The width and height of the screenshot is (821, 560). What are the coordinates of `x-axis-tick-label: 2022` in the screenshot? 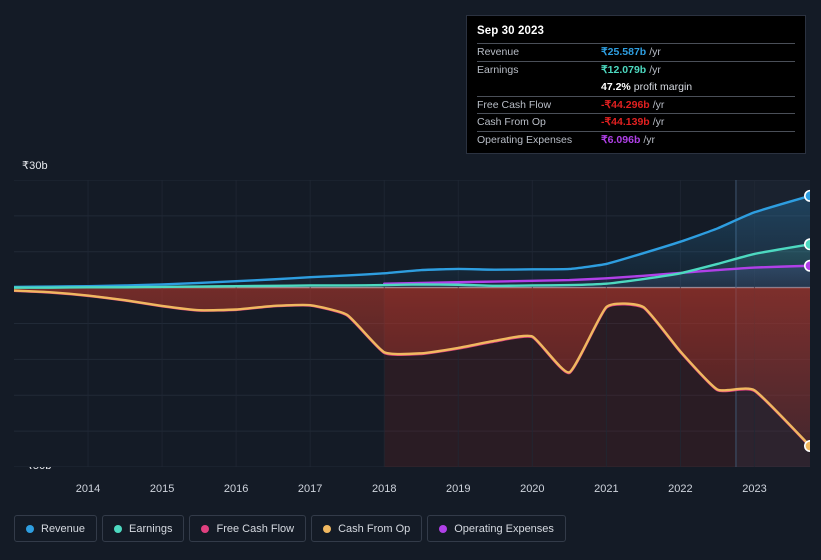 It's located at (680, 489).